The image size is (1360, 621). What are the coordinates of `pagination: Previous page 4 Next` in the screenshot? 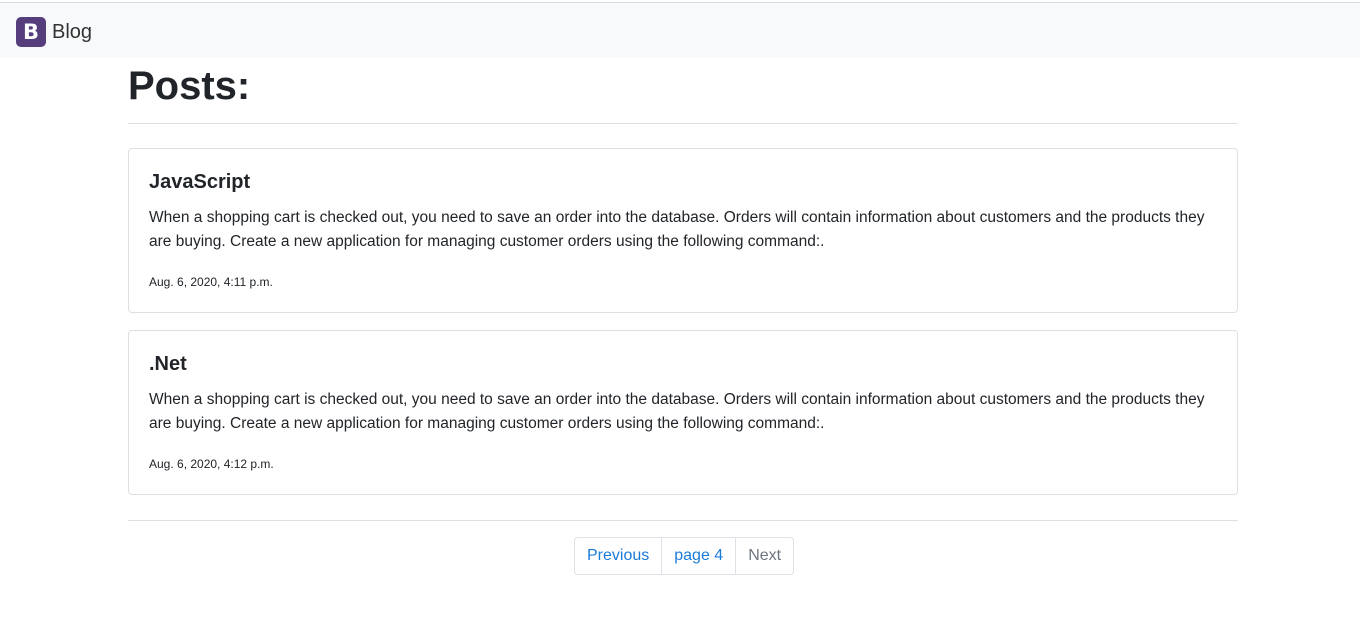 It's located at (684, 556).